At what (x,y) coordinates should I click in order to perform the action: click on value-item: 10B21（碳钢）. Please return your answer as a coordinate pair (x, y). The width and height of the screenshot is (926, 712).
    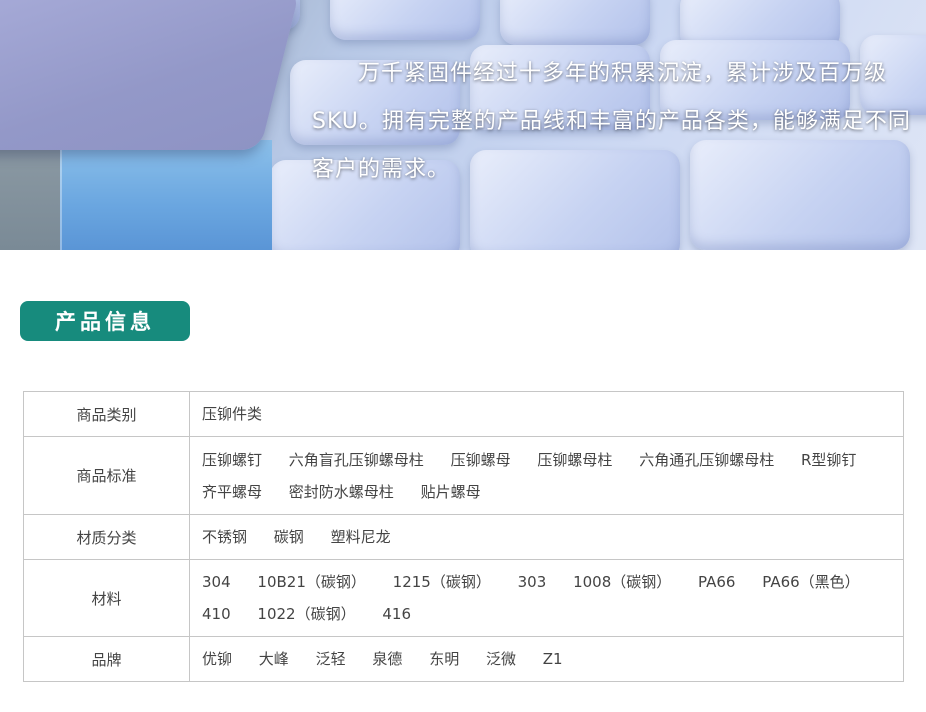
    Looking at the image, I should click on (311, 582).